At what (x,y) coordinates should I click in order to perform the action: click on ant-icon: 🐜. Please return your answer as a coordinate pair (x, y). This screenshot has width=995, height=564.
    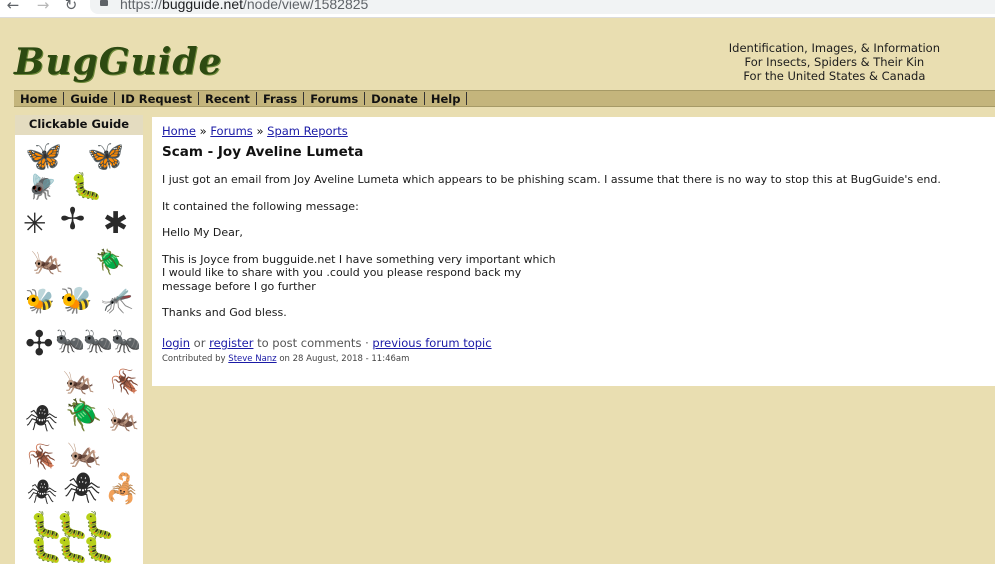
    Looking at the image, I should click on (98, 341).